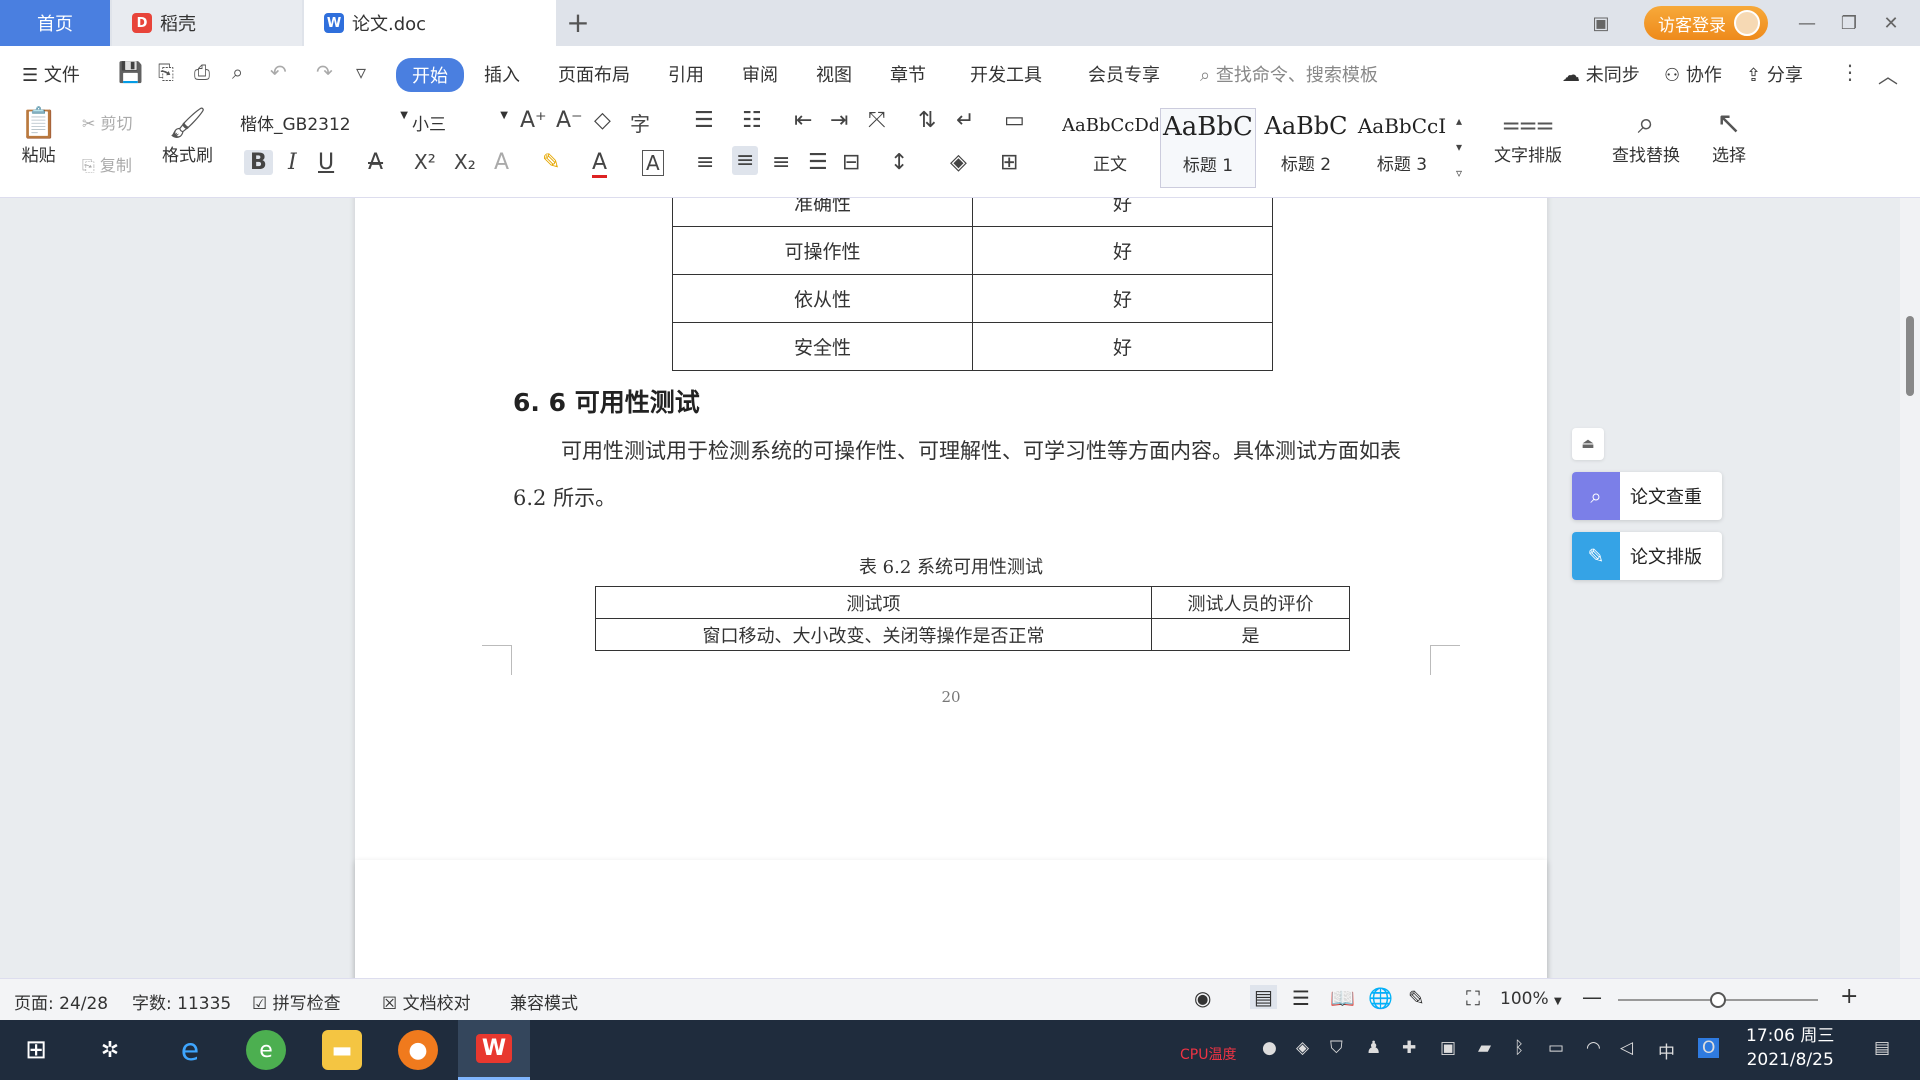 The width and height of the screenshot is (1920, 1080). I want to click on new-tab-button: +, so click(578, 22).